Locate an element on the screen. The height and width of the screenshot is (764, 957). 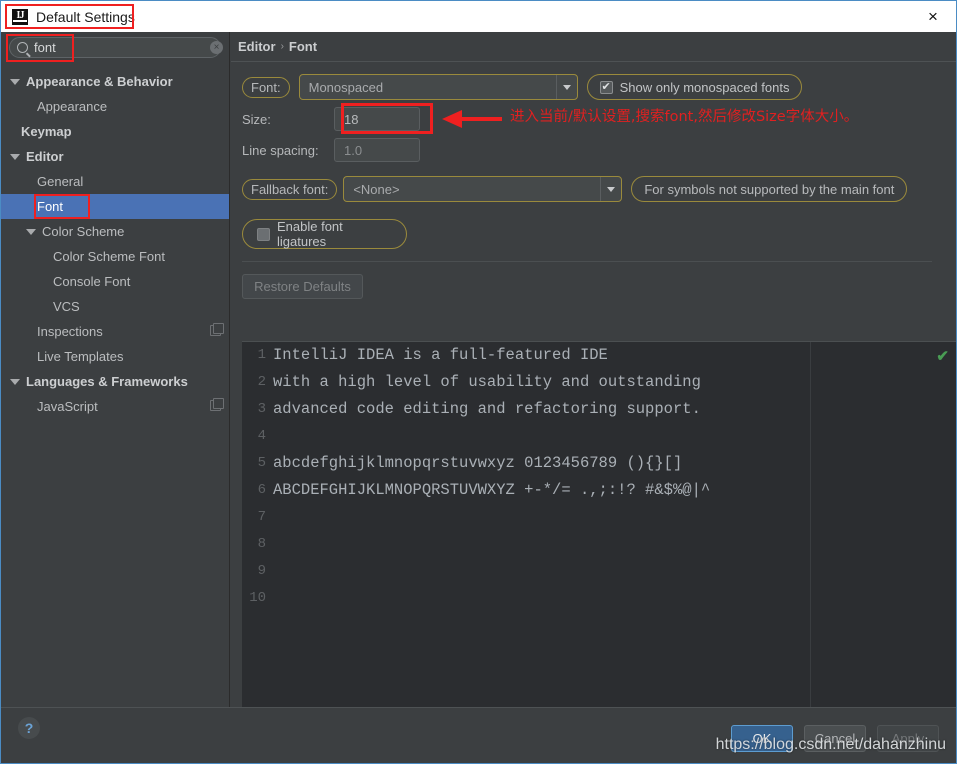
sidebar-item-label: Languages & Frameworks is located at coordinates (107, 381).